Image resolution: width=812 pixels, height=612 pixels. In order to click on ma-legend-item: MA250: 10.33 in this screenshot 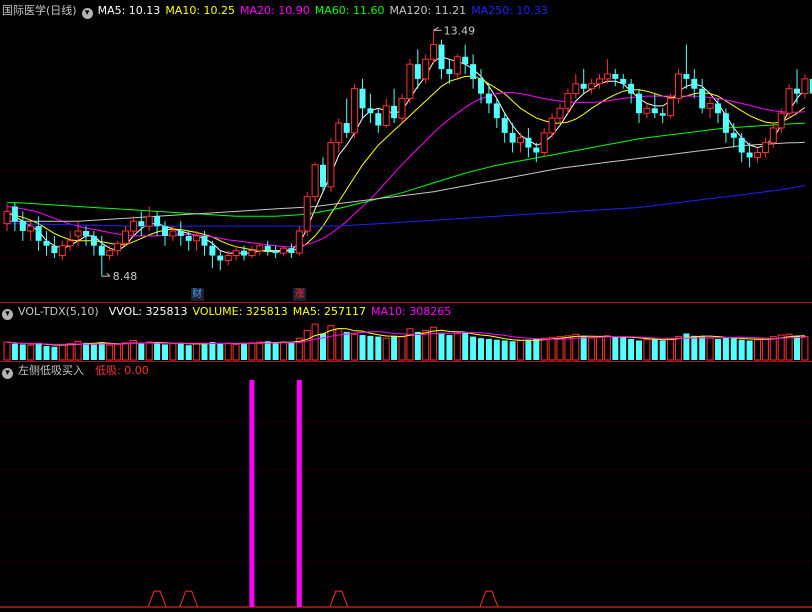, I will do `click(509, 10)`.